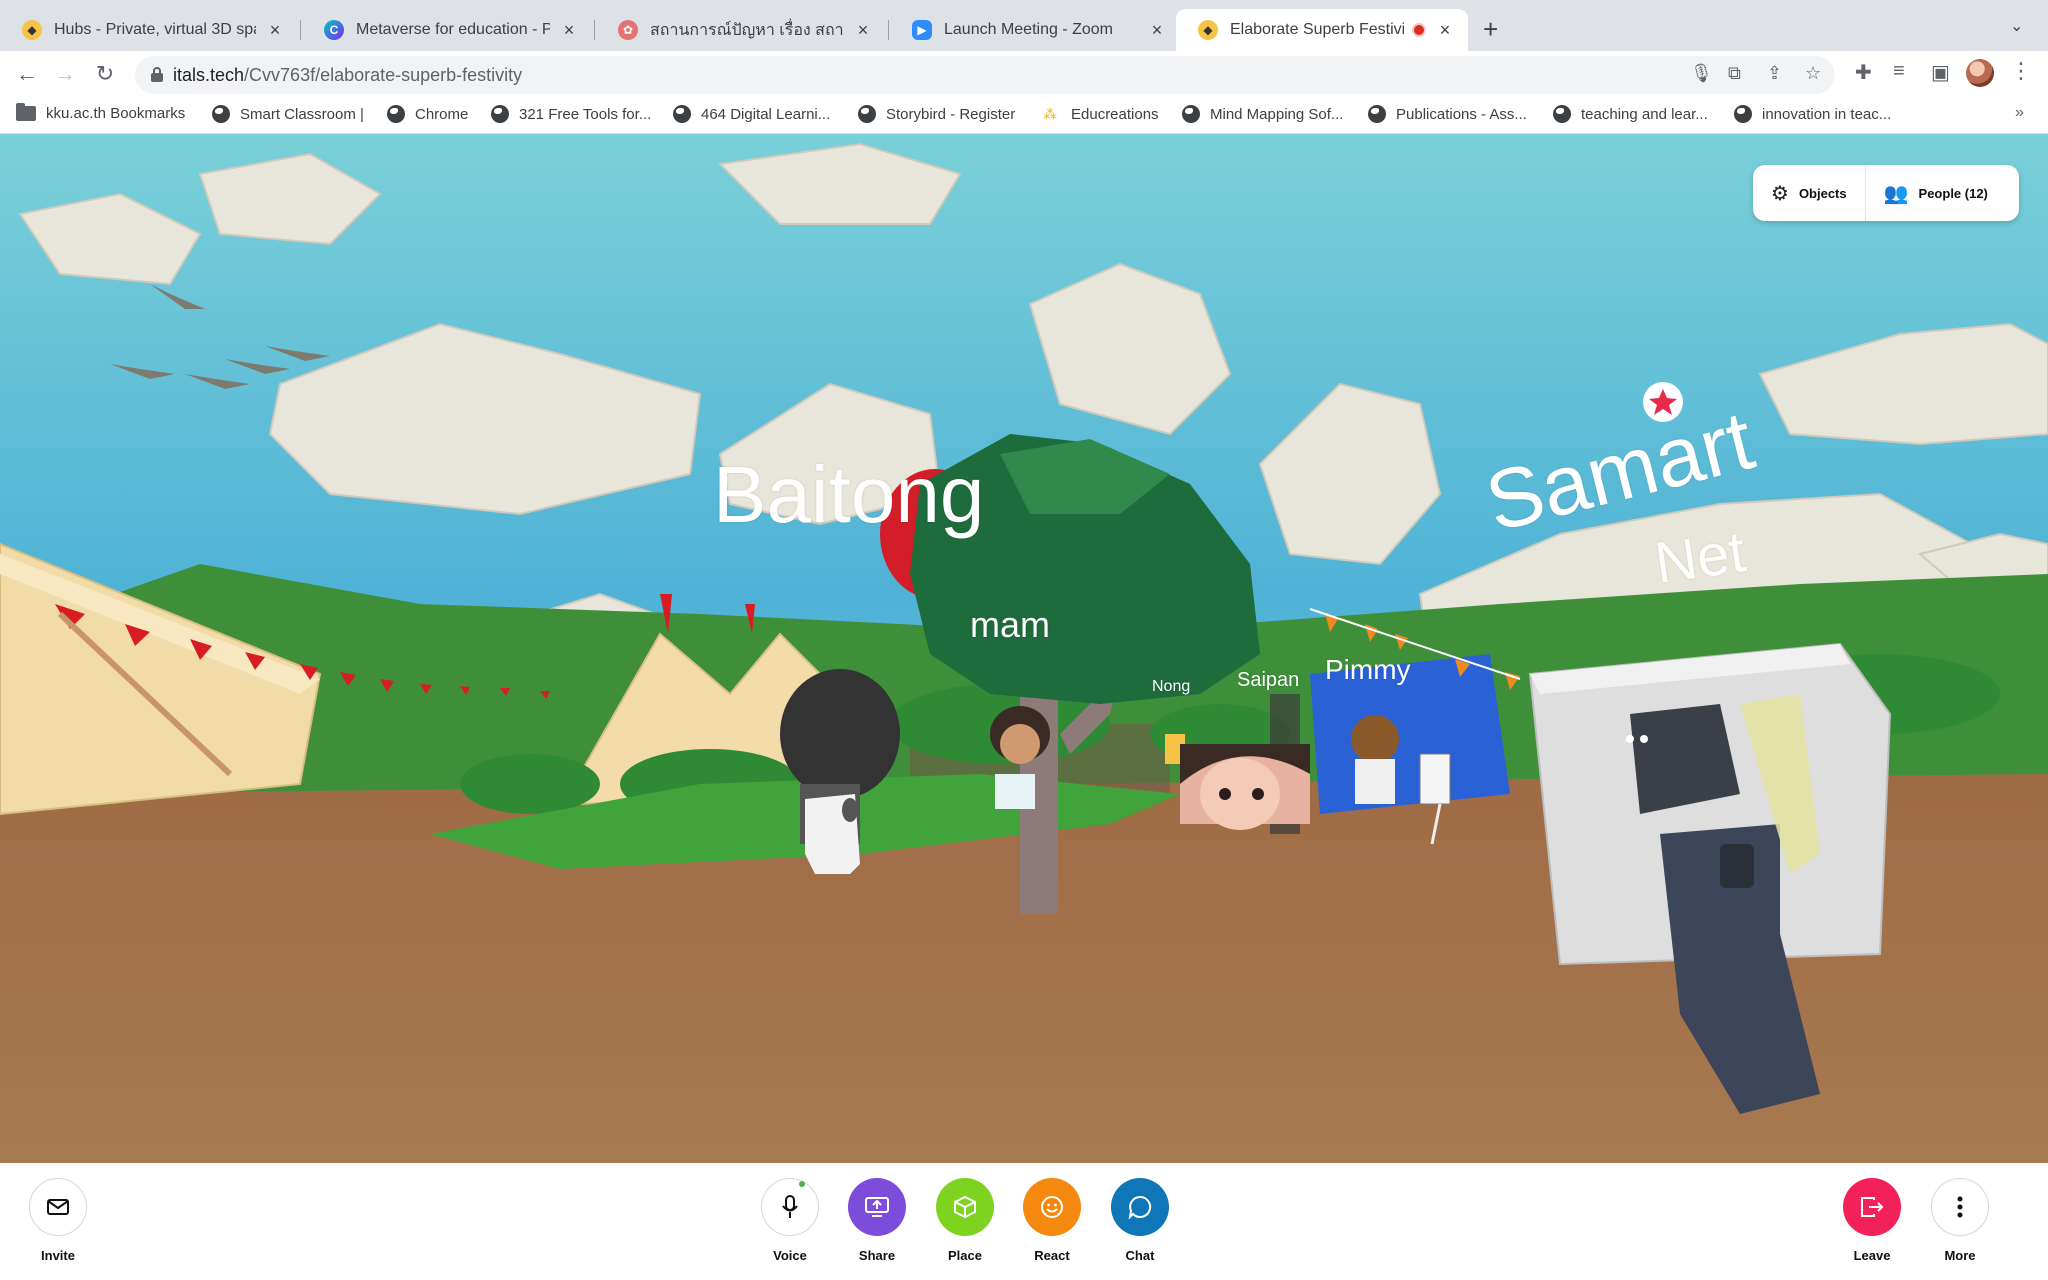 This screenshot has width=2048, height=1280. What do you see at coordinates (149, 30) in the screenshot?
I see `tab-hubs: ◆ Hubs - Private, virtual 3D spac ×` at bounding box center [149, 30].